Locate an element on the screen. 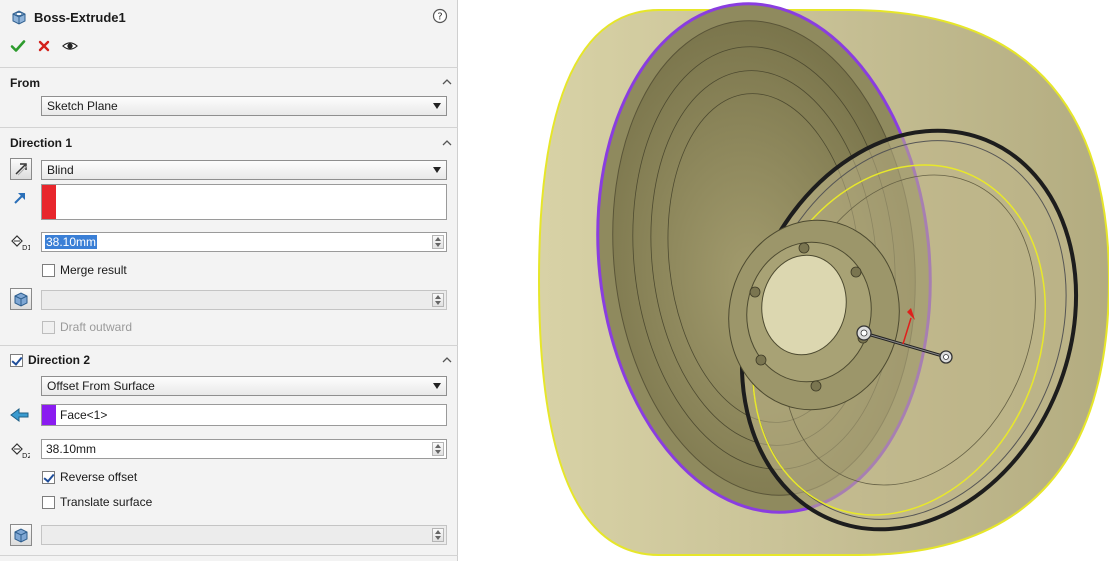 The image size is (1109, 561). check-icon is located at coordinates (18, 46).